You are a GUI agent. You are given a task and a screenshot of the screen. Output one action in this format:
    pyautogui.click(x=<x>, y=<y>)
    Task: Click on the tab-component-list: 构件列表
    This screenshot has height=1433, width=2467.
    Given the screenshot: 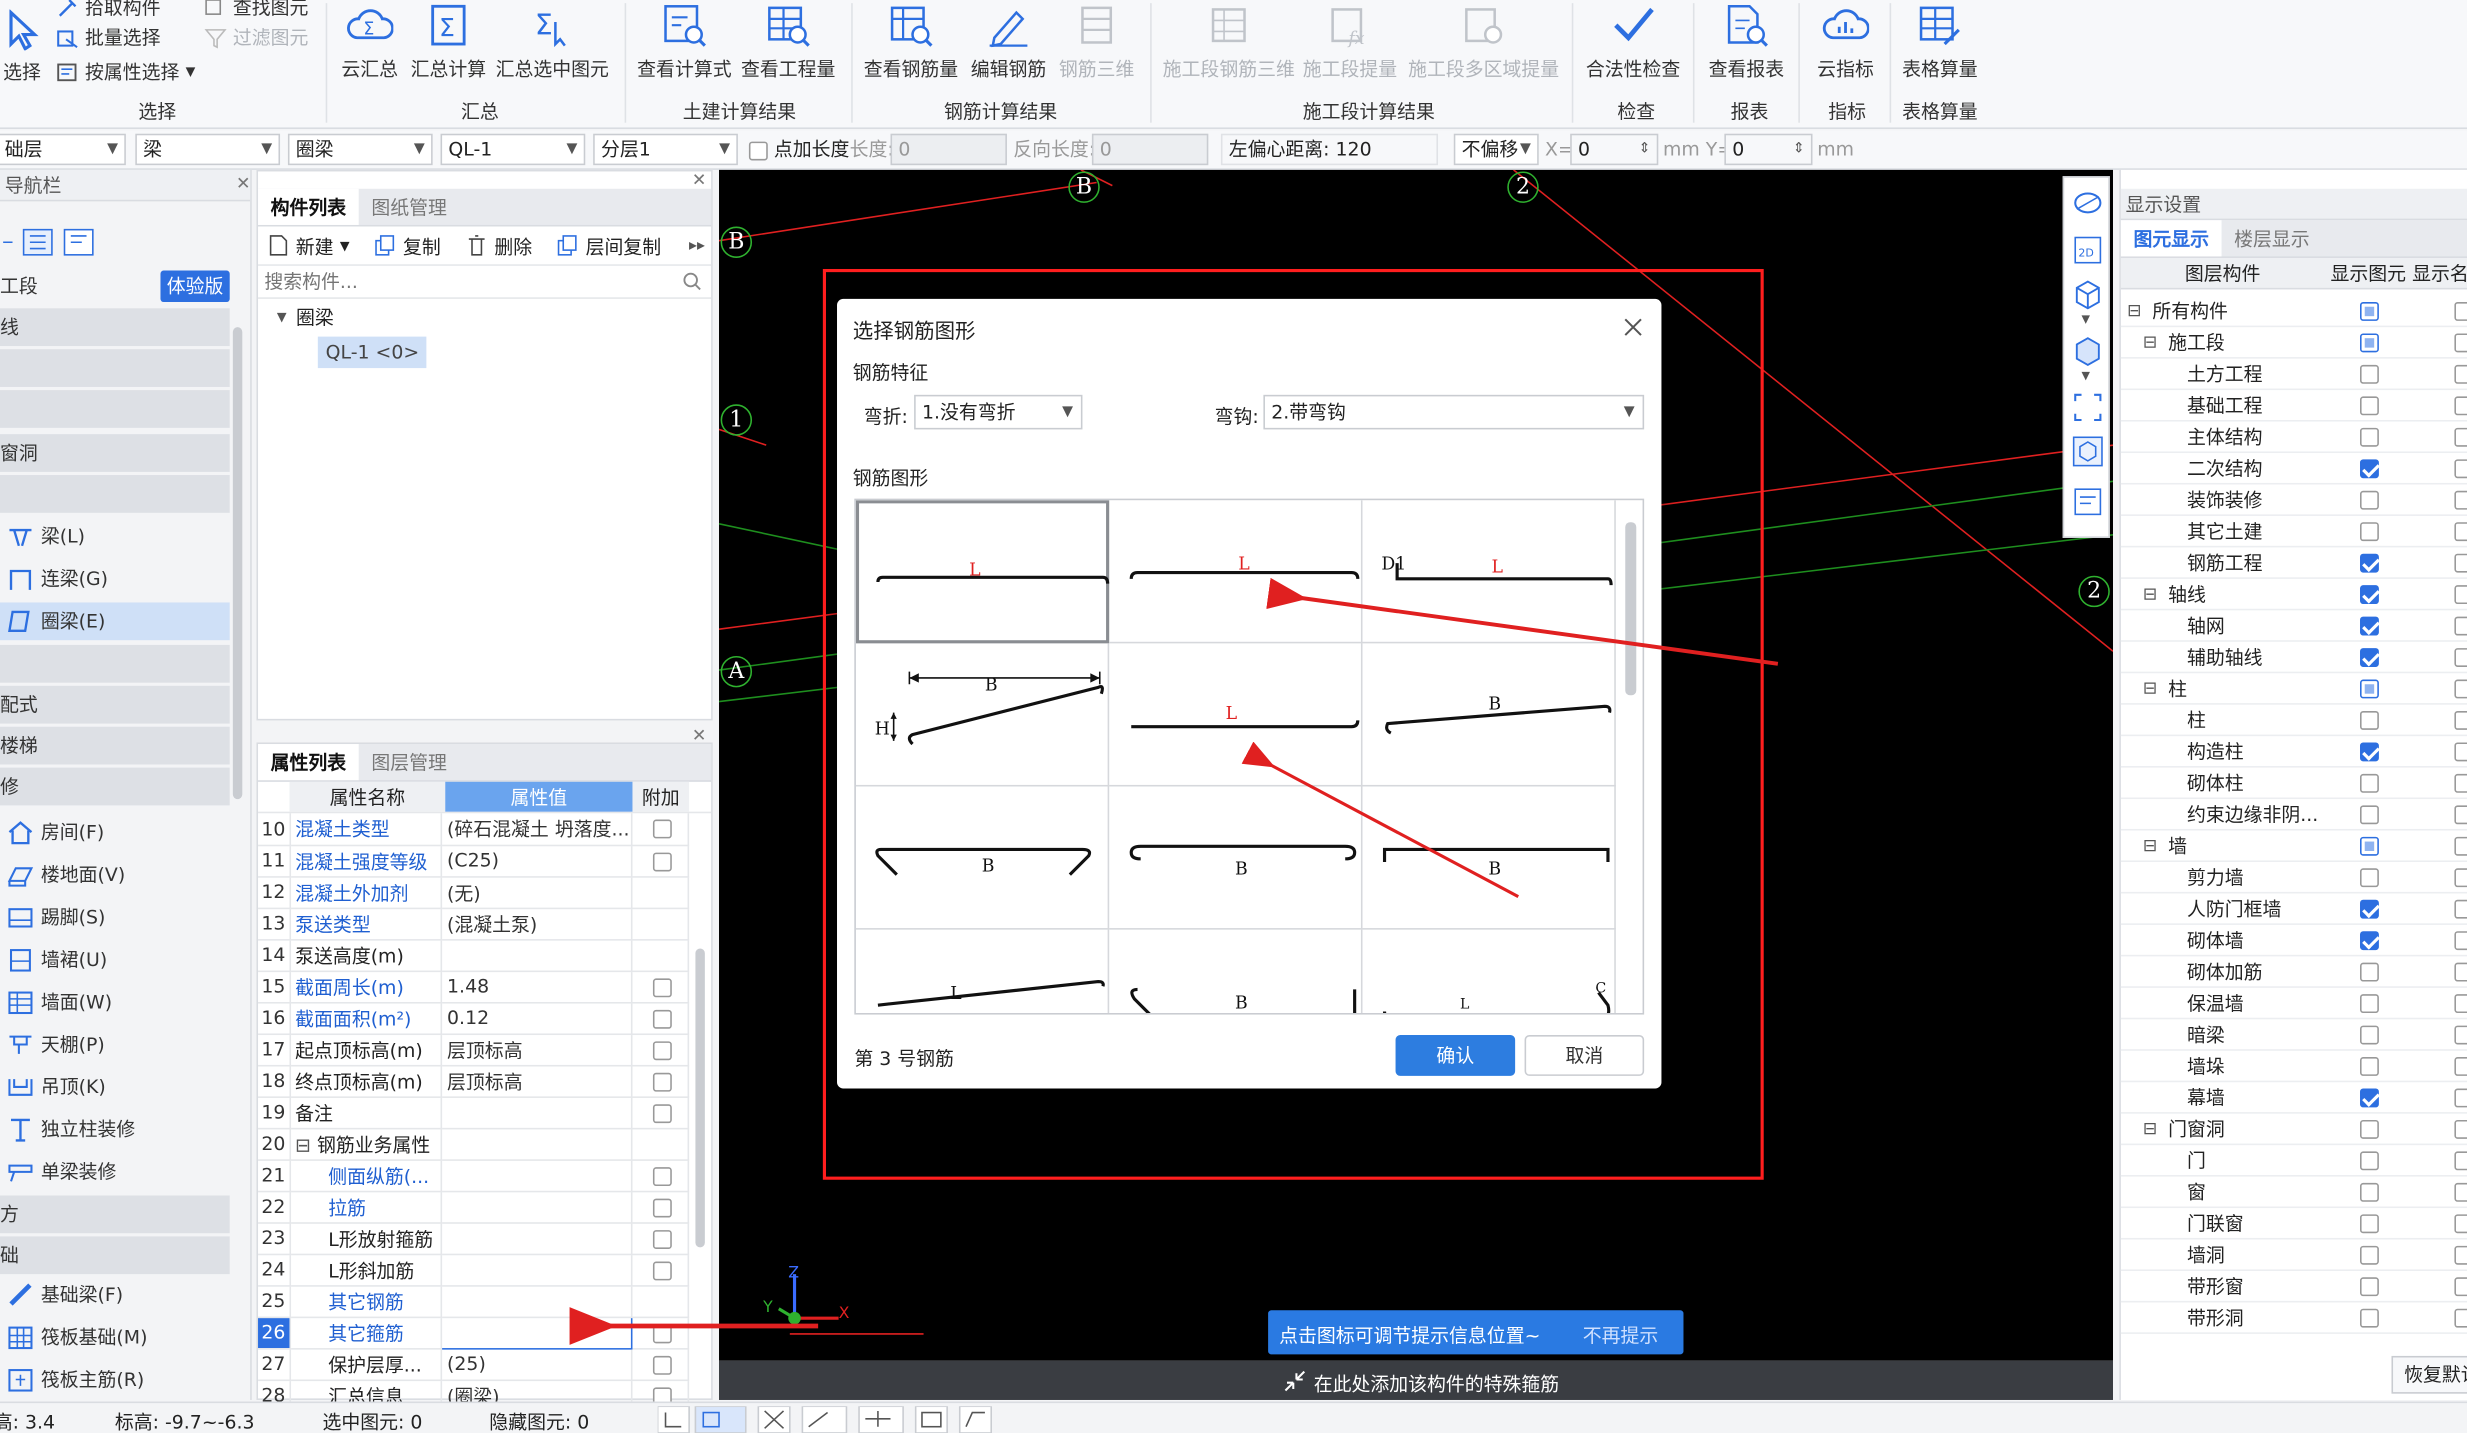 What is the action you would take?
    pyautogui.click(x=308, y=206)
    